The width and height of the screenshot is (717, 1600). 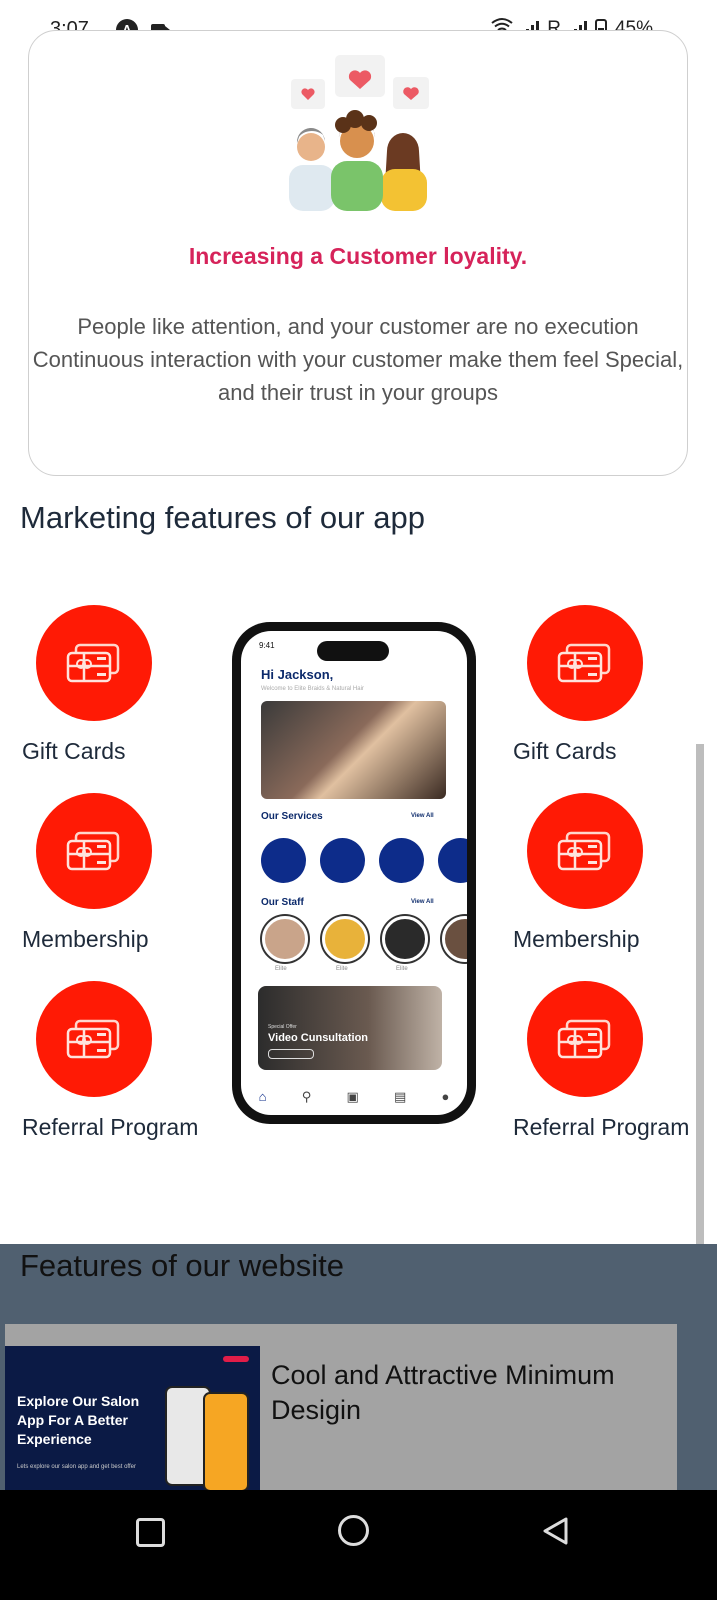 I want to click on back-triangle-icon, so click(x=555, y=1531).